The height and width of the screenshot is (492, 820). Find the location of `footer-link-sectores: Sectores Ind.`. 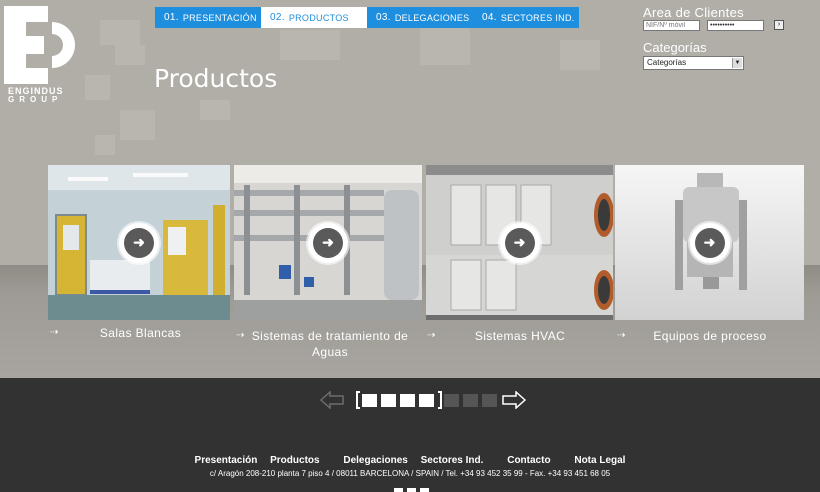

footer-link-sectores: Sectores Ind. is located at coordinates (452, 460).